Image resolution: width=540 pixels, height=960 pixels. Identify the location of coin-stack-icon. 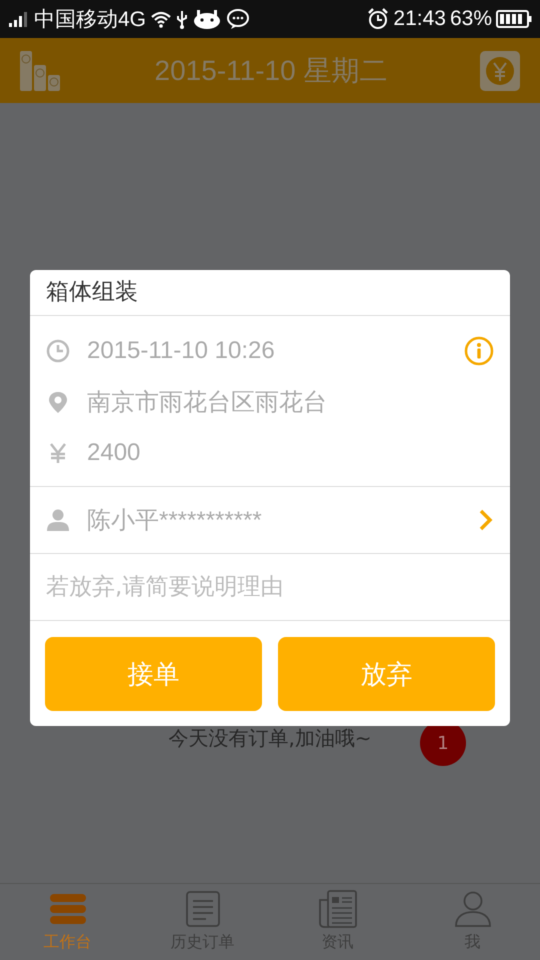
(40, 70).